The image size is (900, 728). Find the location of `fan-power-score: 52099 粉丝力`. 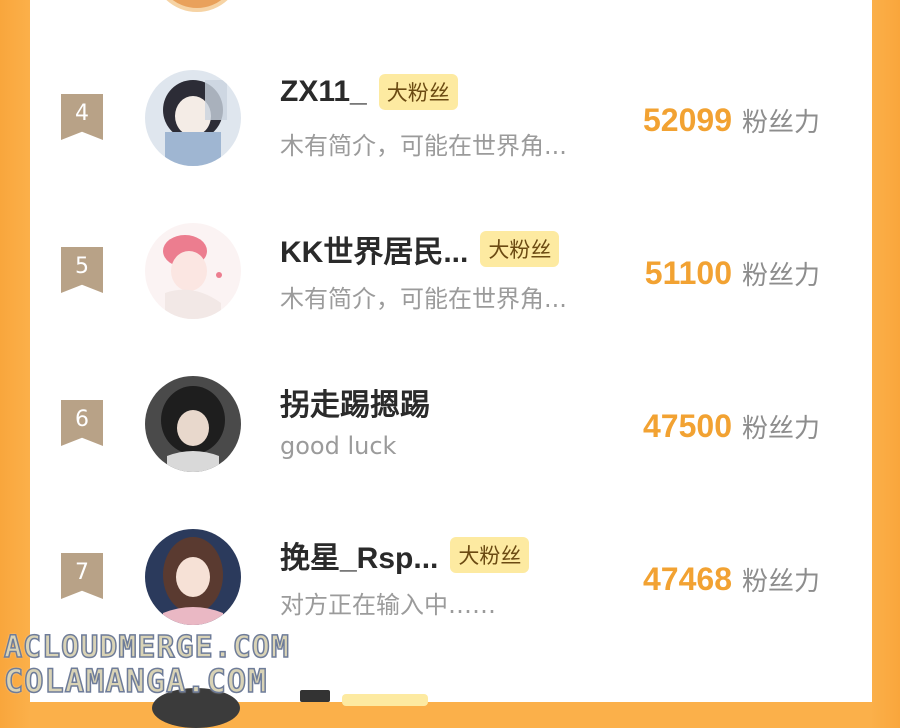

fan-power-score: 52099 粉丝力 is located at coordinates (731, 120).